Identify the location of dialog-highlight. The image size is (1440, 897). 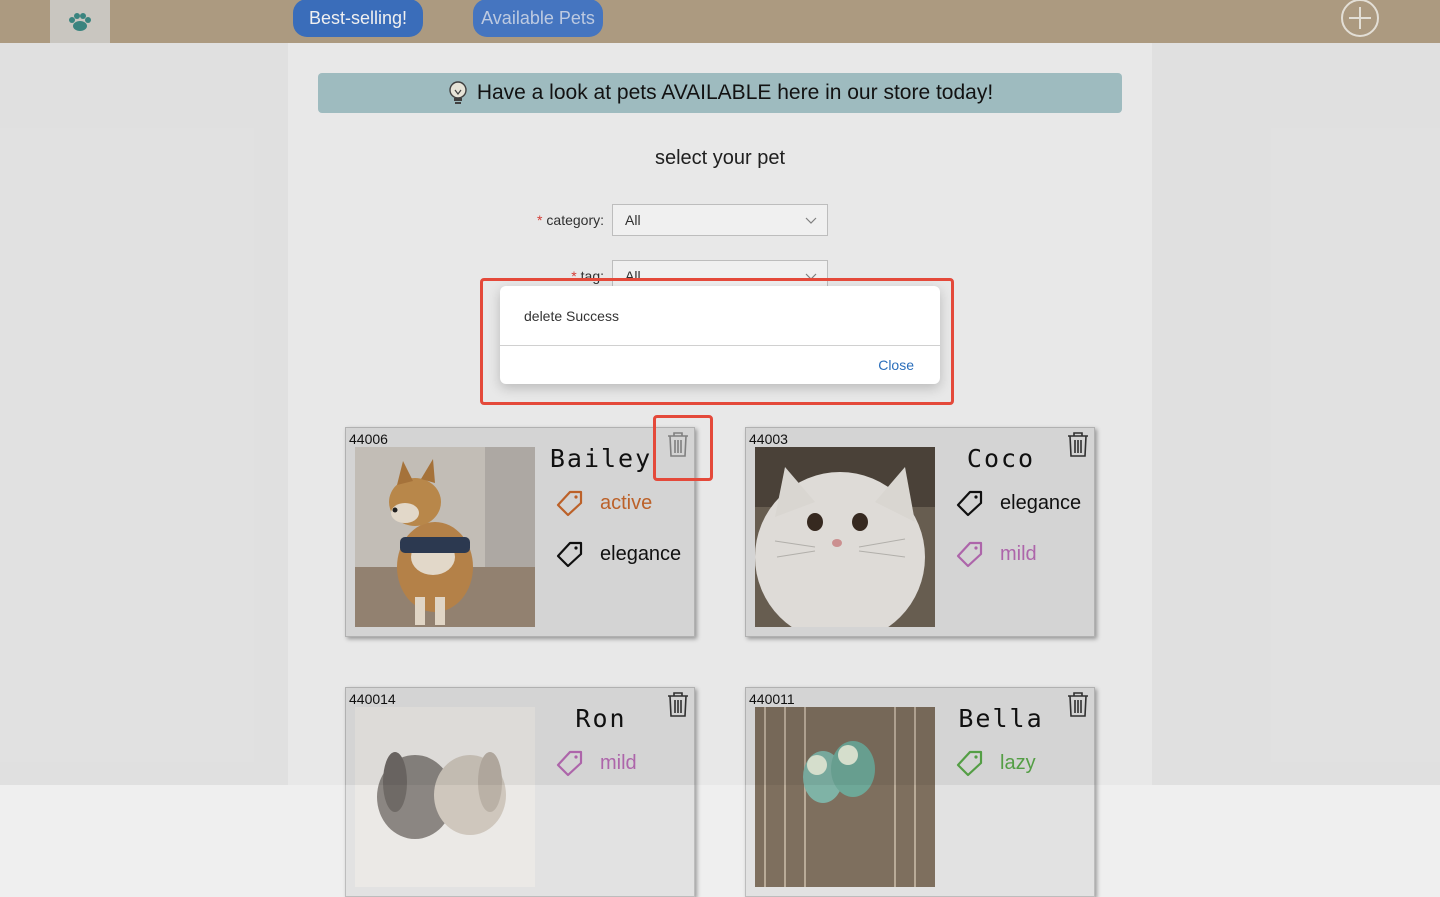
(717, 341).